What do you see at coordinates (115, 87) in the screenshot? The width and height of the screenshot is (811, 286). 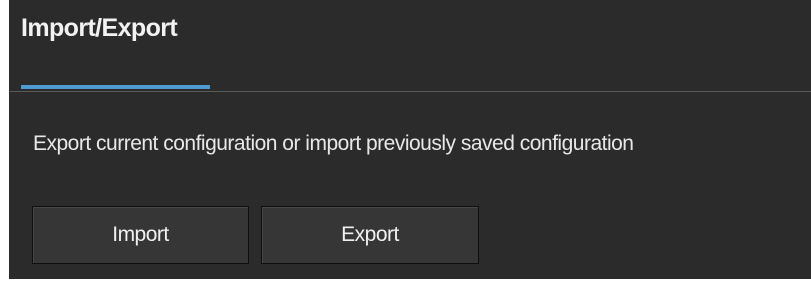 I see `active-tab-indicator` at bounding box center [115, 87].